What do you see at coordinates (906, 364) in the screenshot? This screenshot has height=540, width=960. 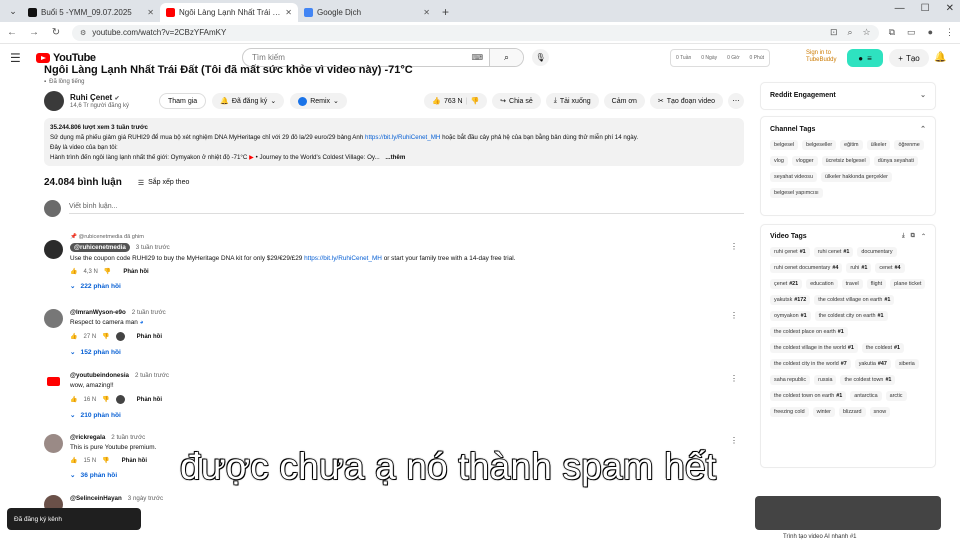 I see `video-tag: siberia` at bounding box center [906, 364].